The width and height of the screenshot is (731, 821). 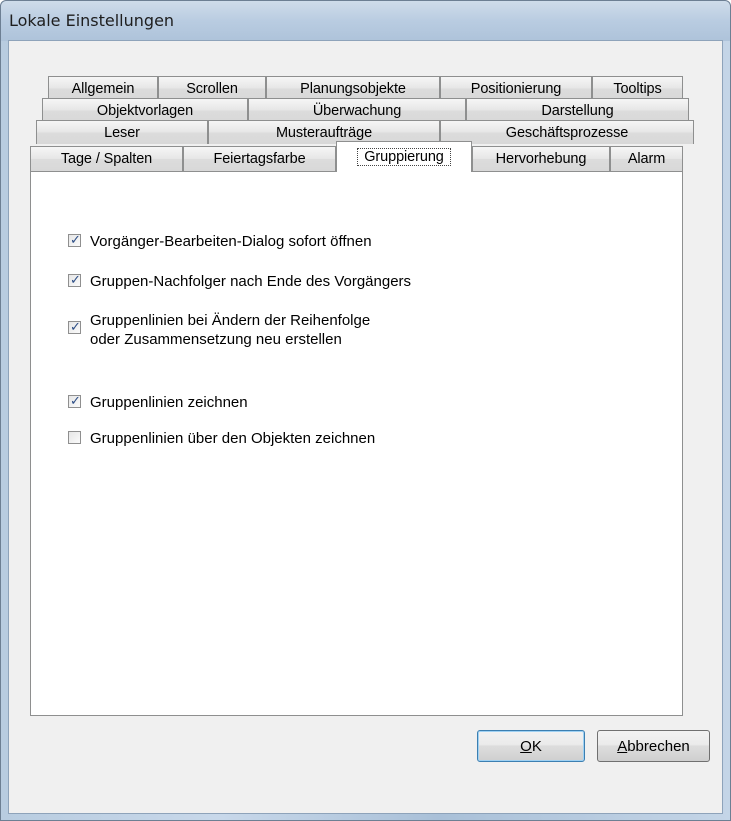 I want to click on checkbox-vorgaenger-dialog: ✓, so click(x=74, y=239).